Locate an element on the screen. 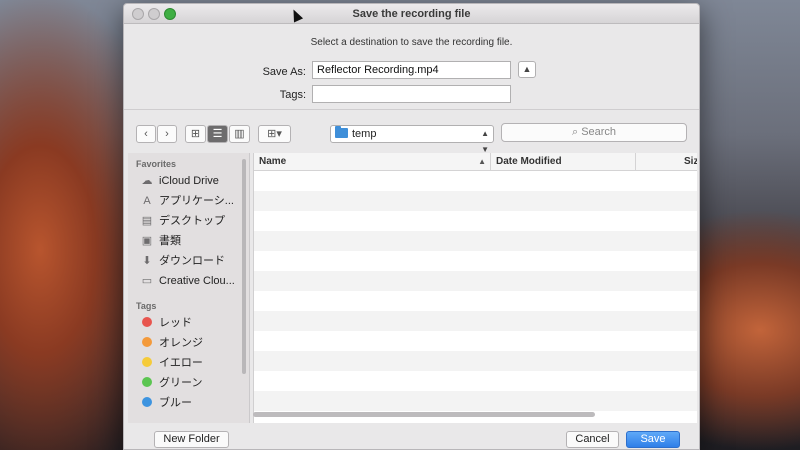  favorites-header: Favorites is located at coordinates (156, 164).